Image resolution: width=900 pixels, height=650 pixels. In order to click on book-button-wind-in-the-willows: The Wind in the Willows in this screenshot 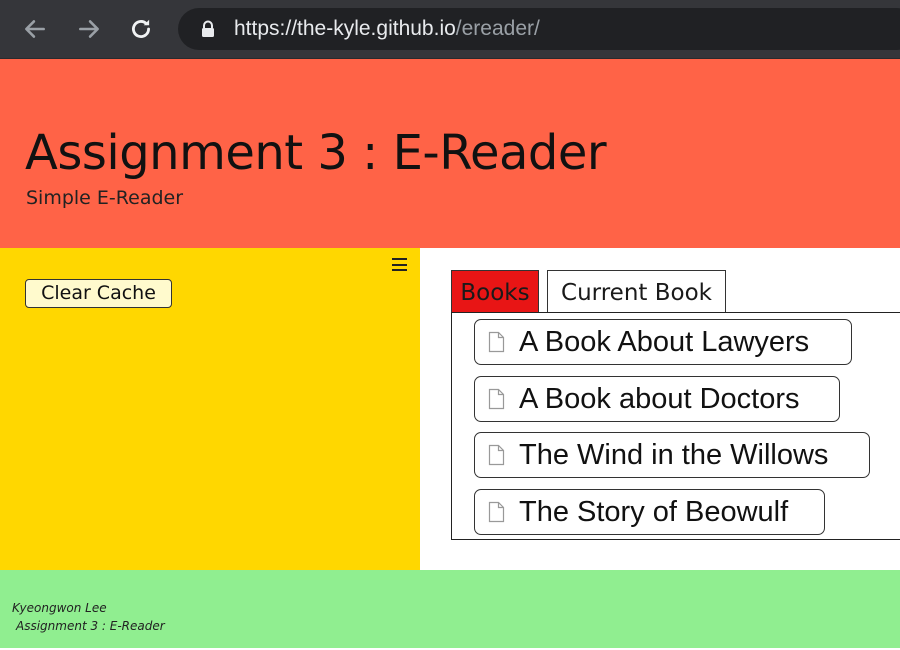, I will do `click(672, 455)`.